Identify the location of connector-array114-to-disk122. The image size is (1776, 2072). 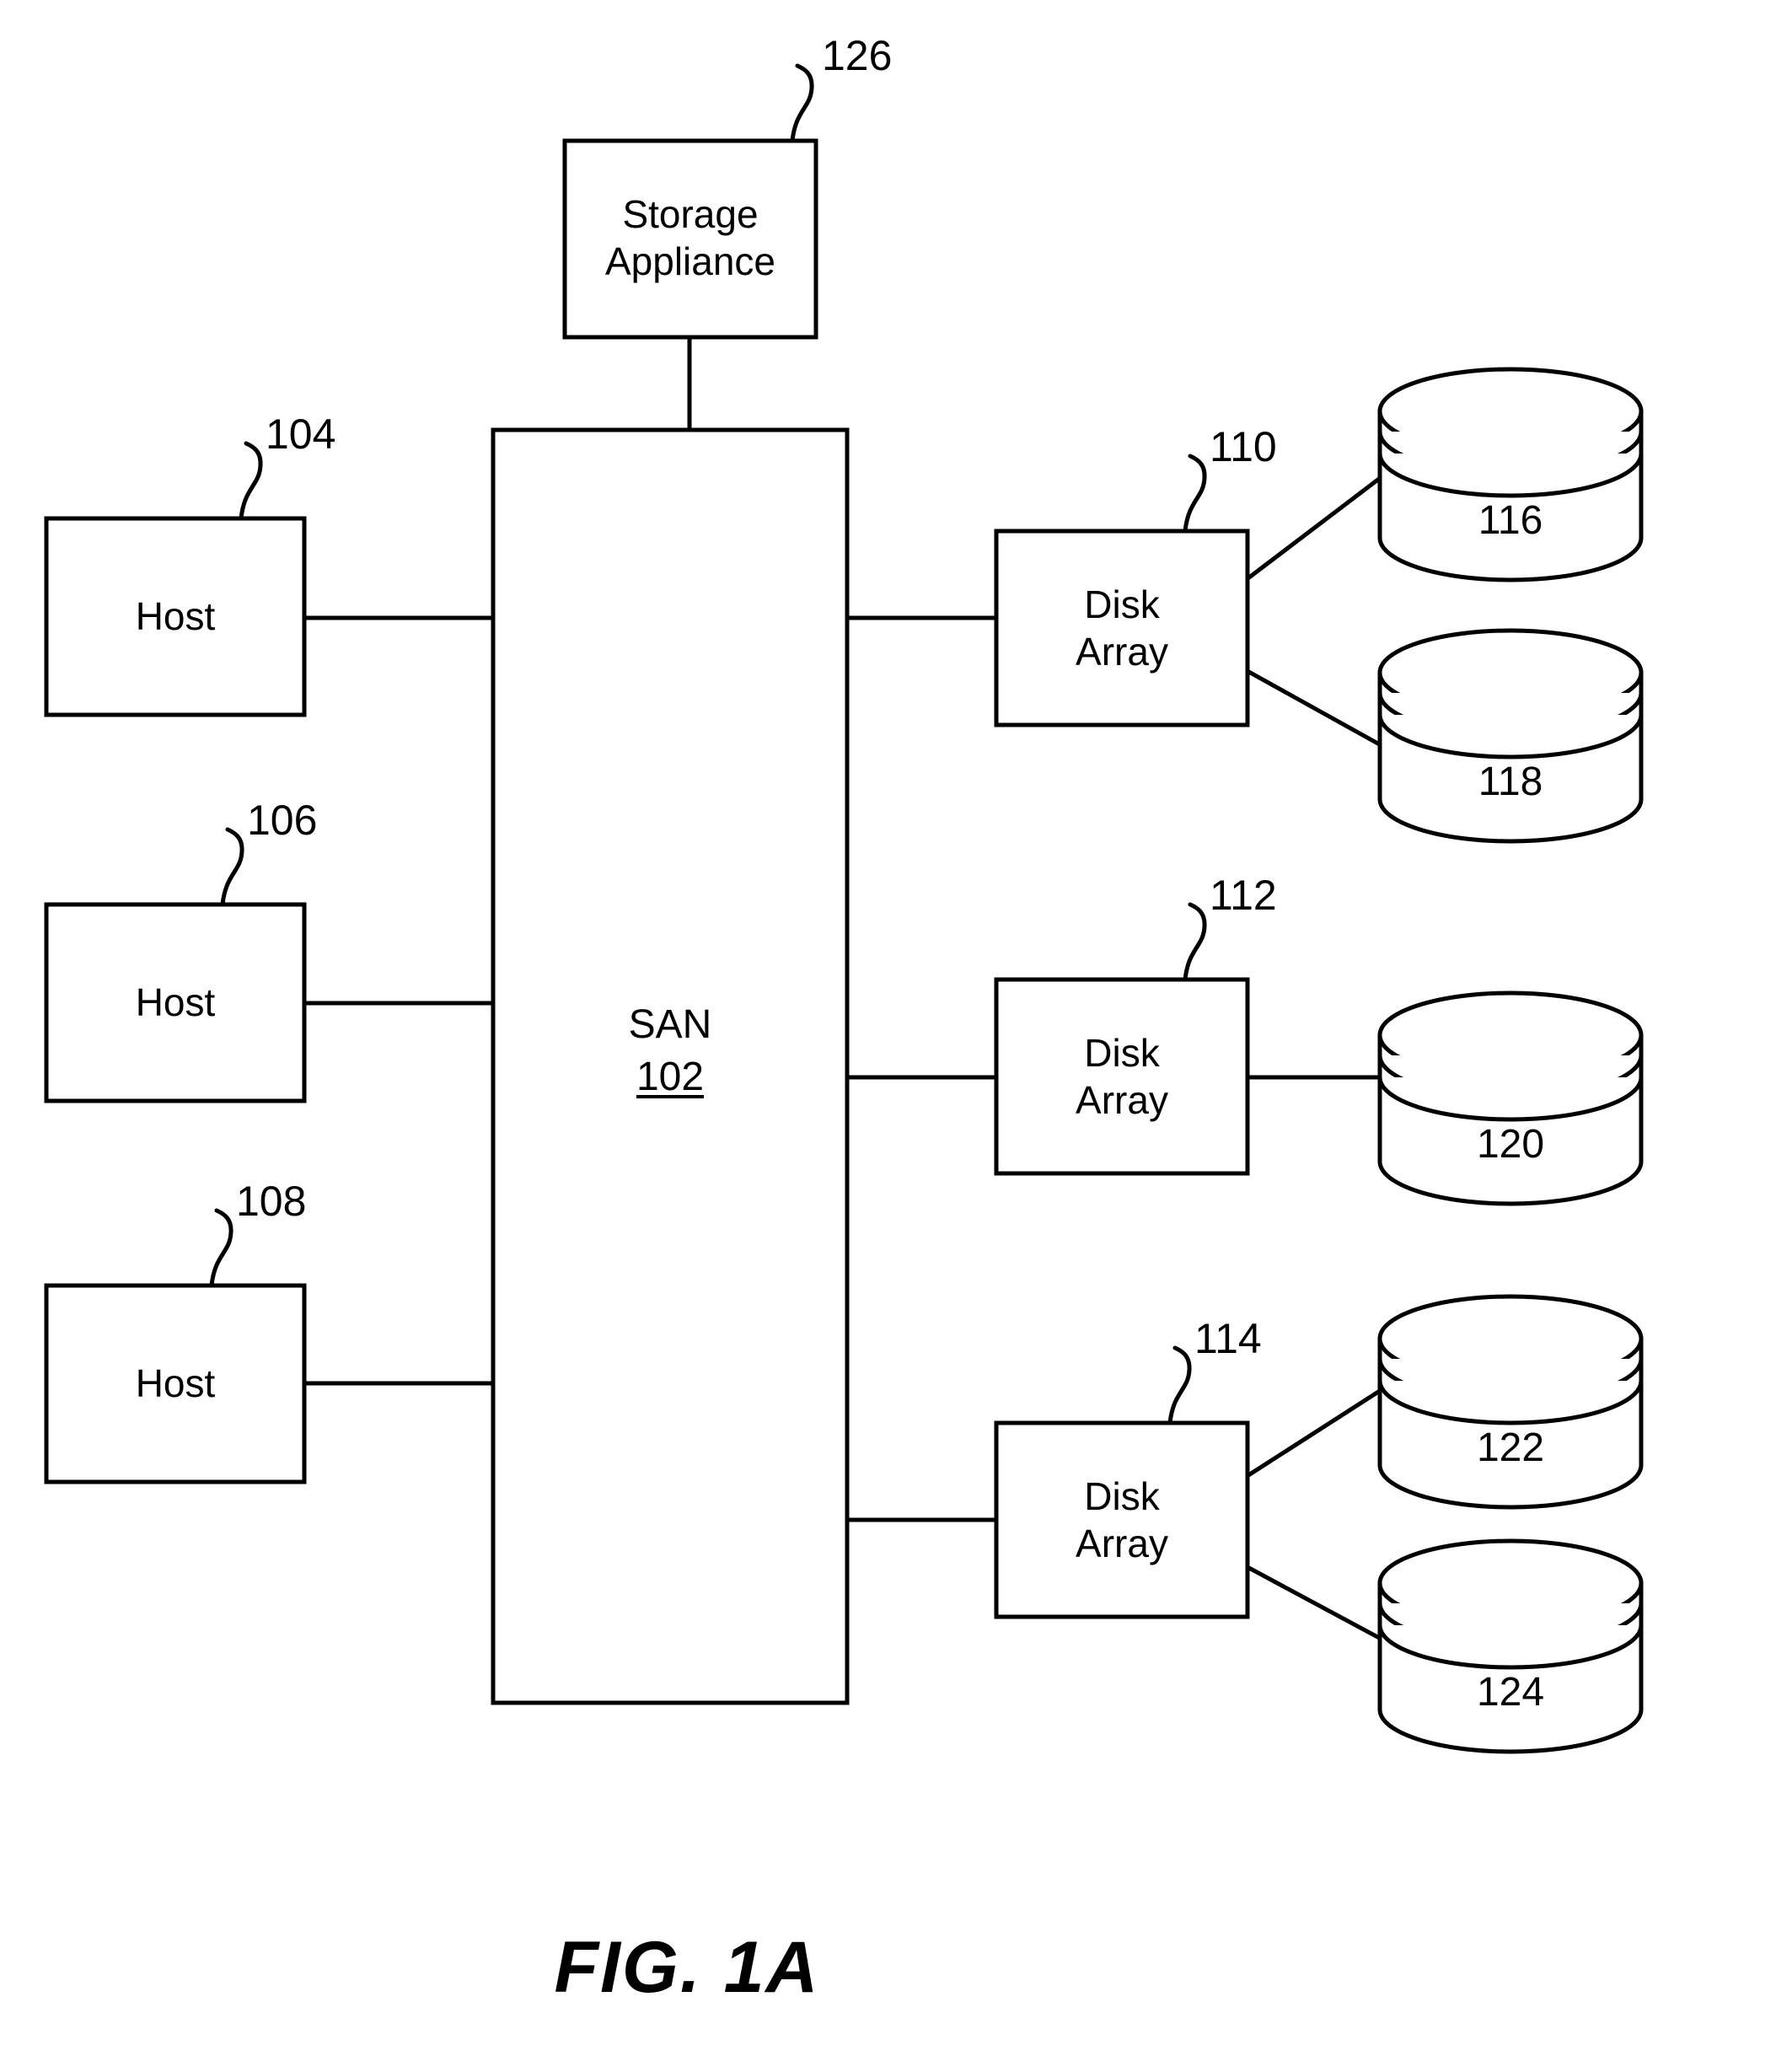
(1314, 1433).